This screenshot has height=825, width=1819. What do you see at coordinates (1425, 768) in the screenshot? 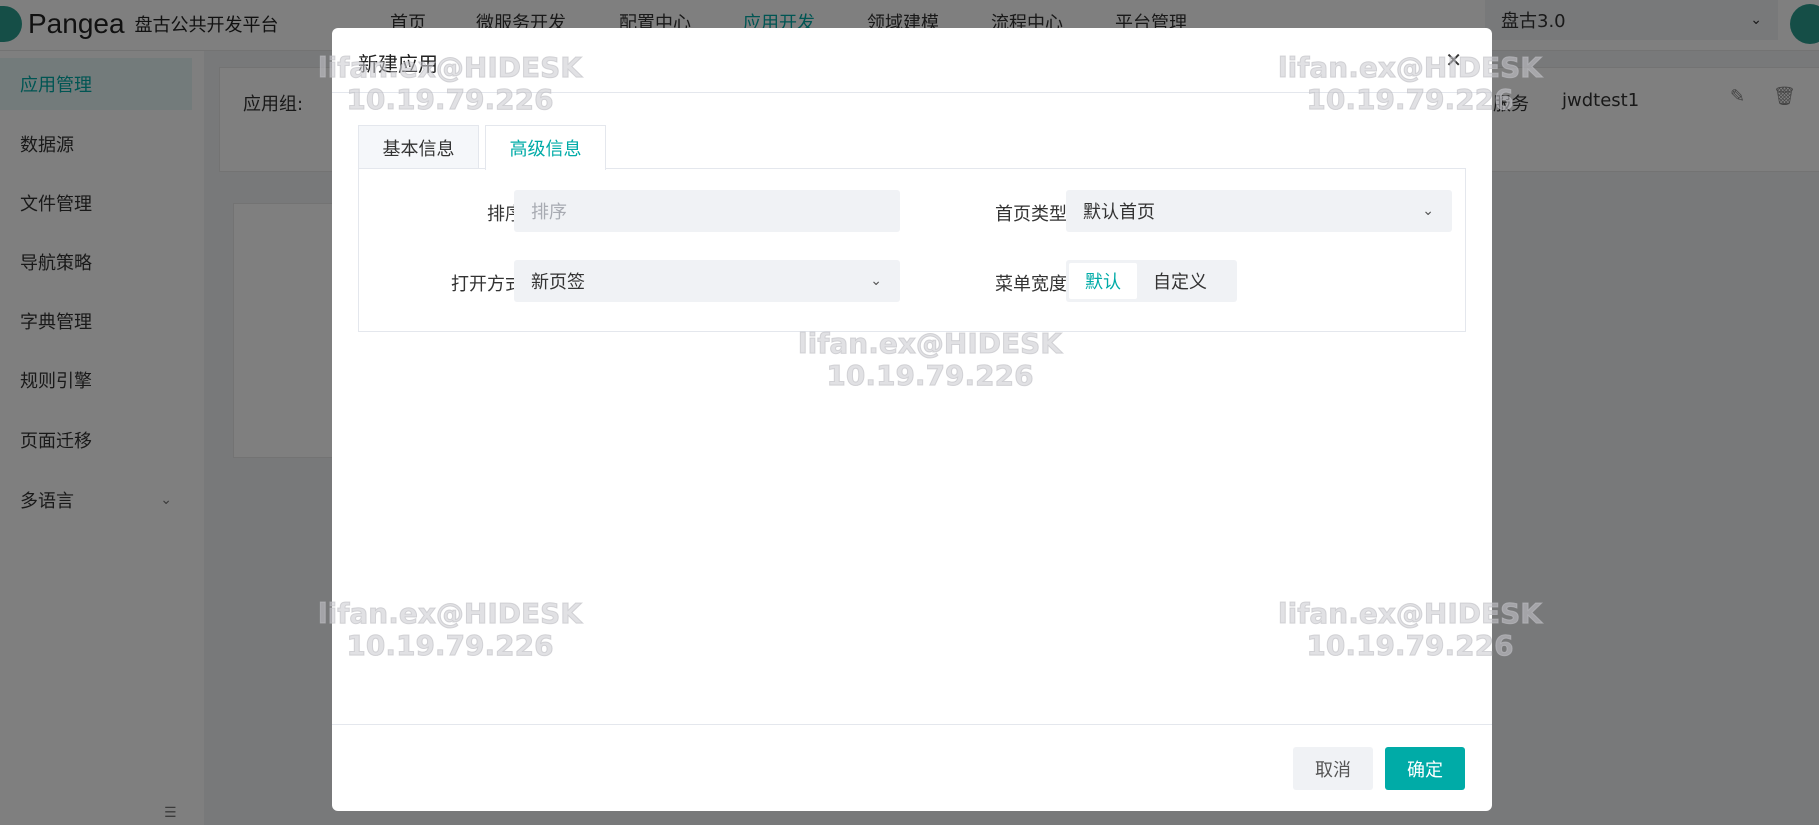
I see `confirm-button: 确定` at bounding box center [1425, 768].